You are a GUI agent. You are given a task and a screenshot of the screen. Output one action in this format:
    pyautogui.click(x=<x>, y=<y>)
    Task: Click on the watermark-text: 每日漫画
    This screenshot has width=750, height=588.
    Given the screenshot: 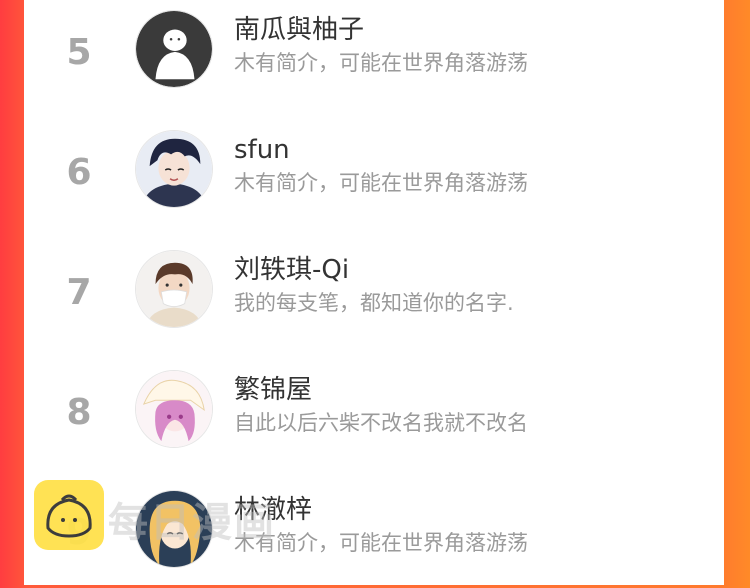 What is the action you would take?
    pyautogui.click(x=192, y=523)
    